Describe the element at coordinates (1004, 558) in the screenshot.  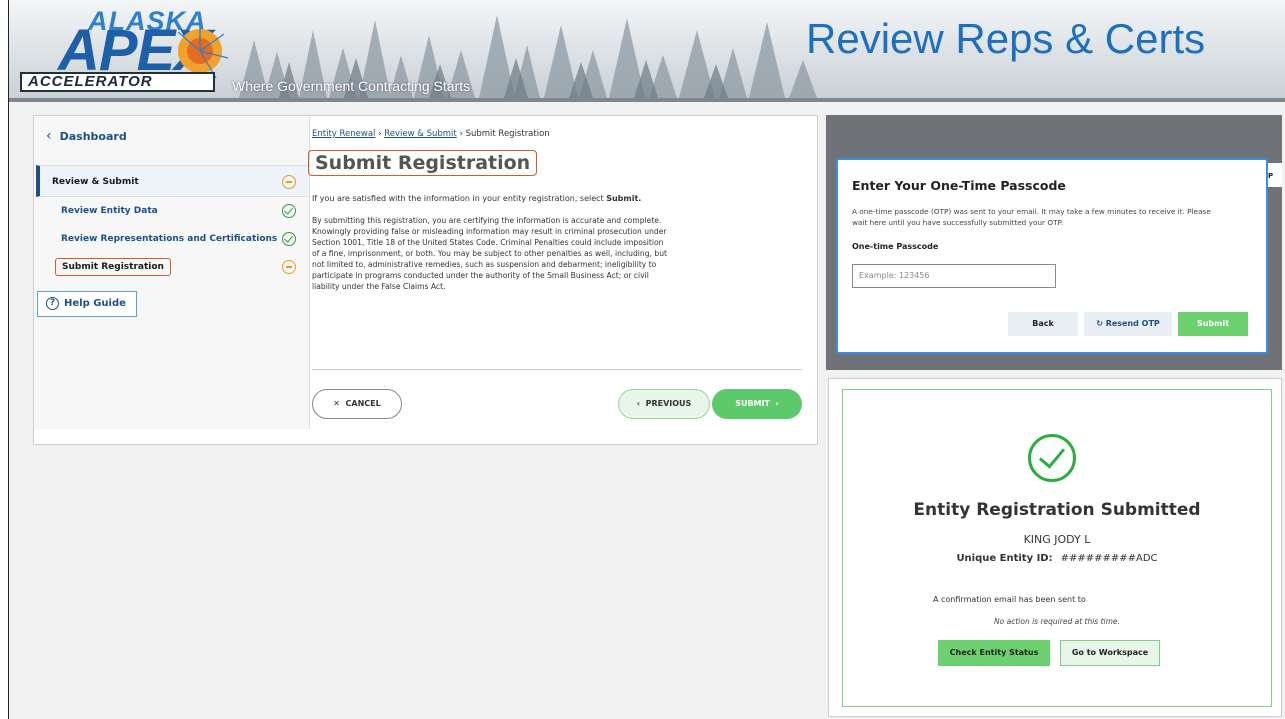
I see `uei-label: Unique Entity ID:` at that location.